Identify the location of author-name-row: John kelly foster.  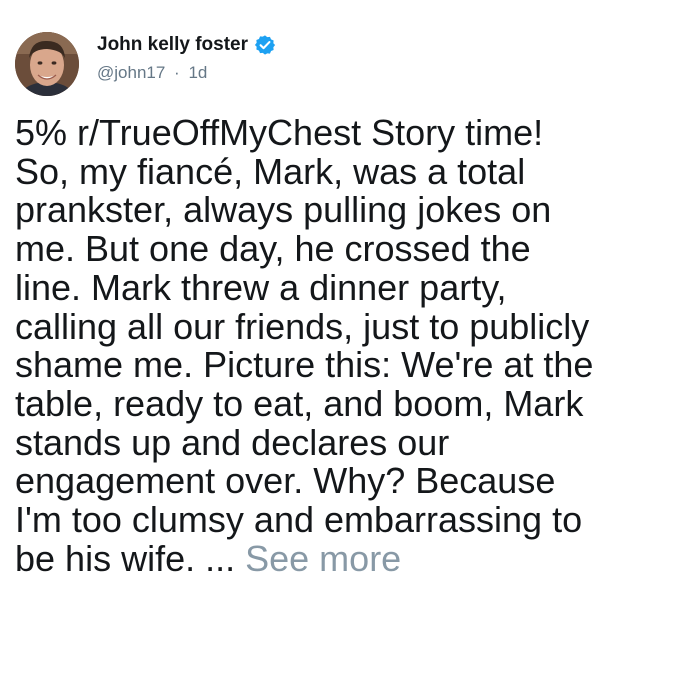
(186, 45).